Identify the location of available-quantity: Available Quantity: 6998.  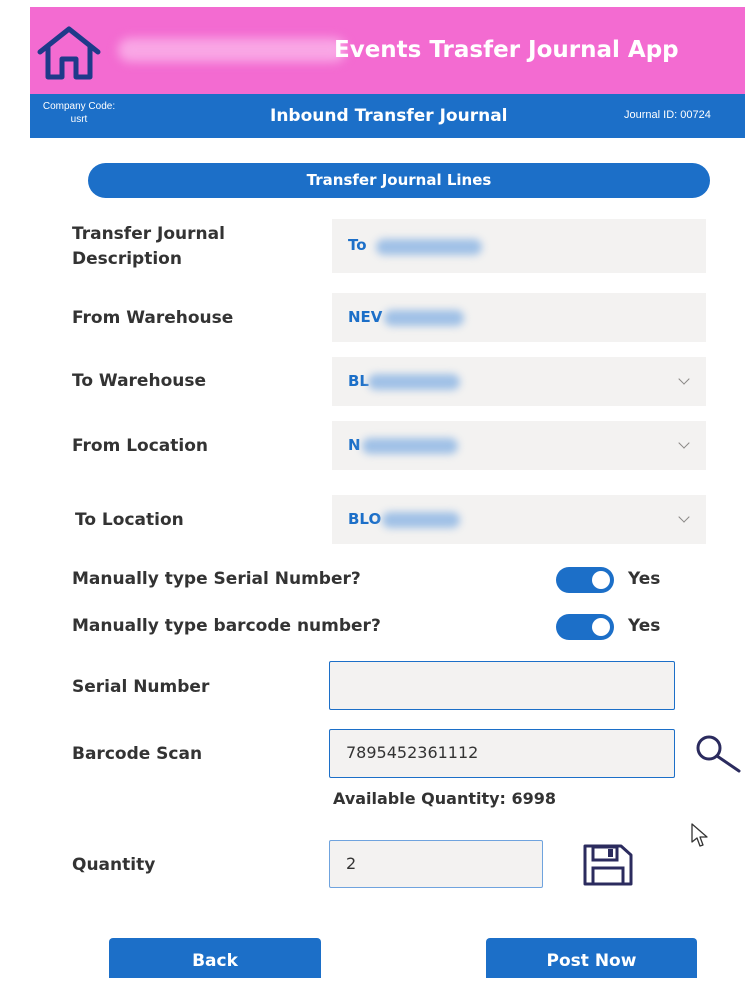
(445, 798).